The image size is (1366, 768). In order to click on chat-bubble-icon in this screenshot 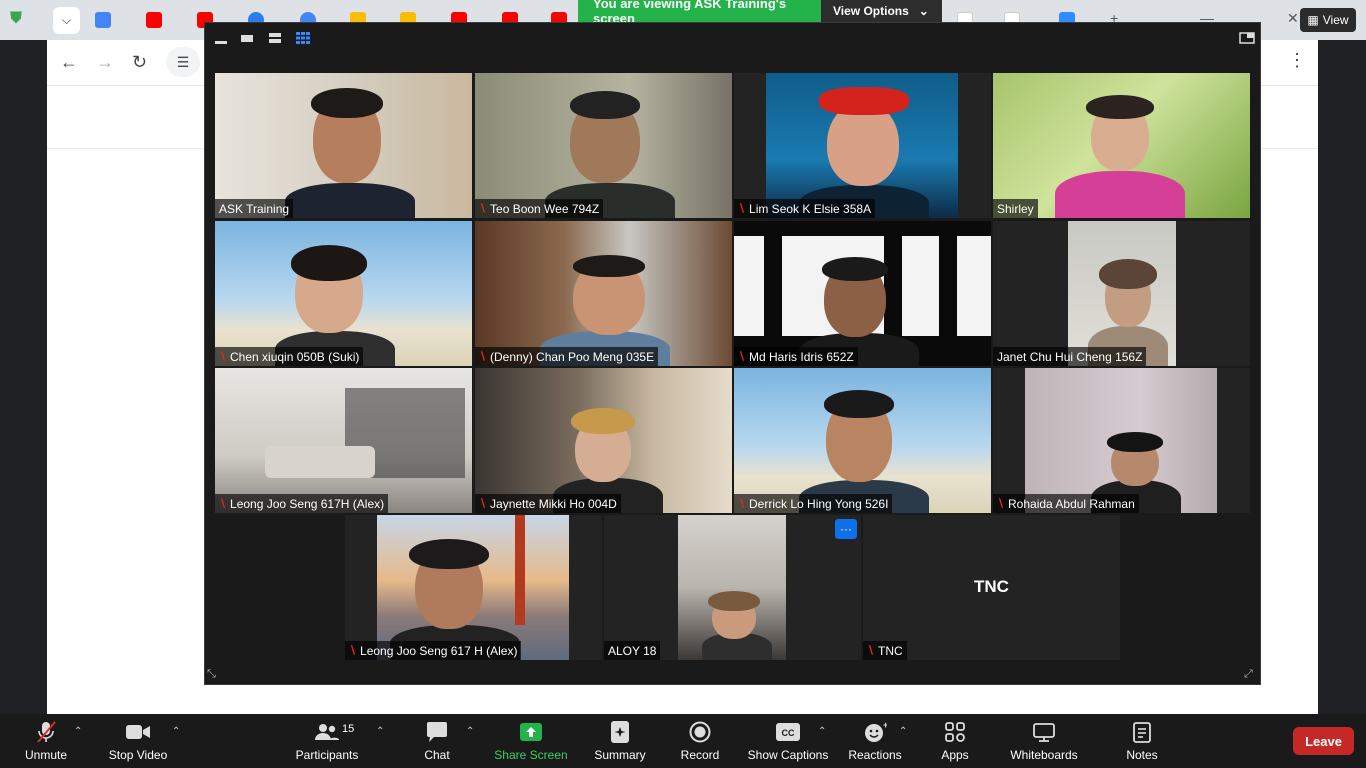, I will do `click(437, 732)`.